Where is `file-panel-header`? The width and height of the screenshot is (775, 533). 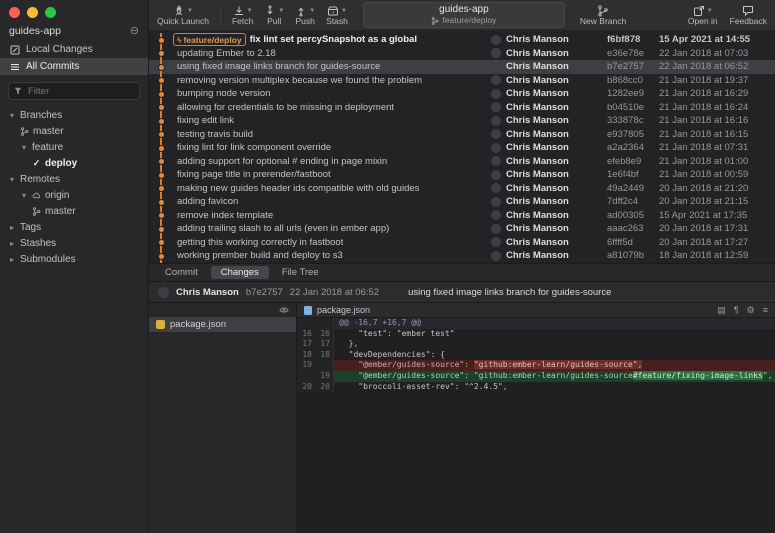 file-panel-header is located at coordinates (222, 310).